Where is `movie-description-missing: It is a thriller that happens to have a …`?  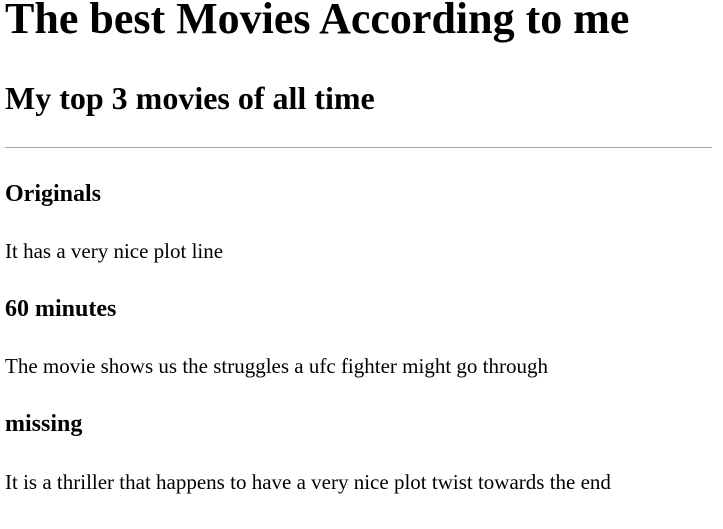 movie-description-missing: It is a thriller that happens to have a … is located at coordinates (308, 482).